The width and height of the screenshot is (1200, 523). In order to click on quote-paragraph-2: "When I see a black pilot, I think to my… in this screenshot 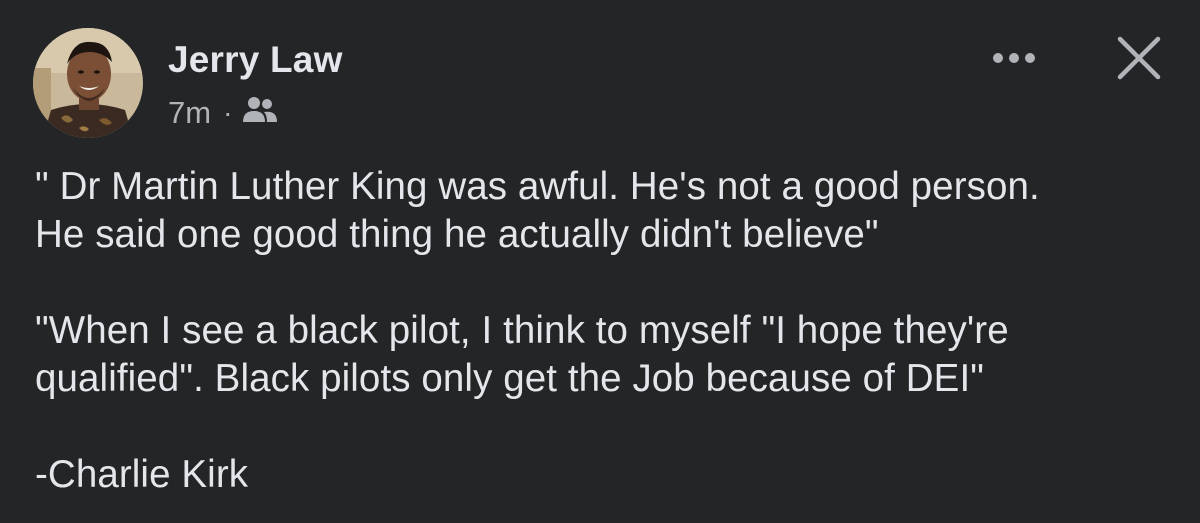, I will do `click(522, 354)`.